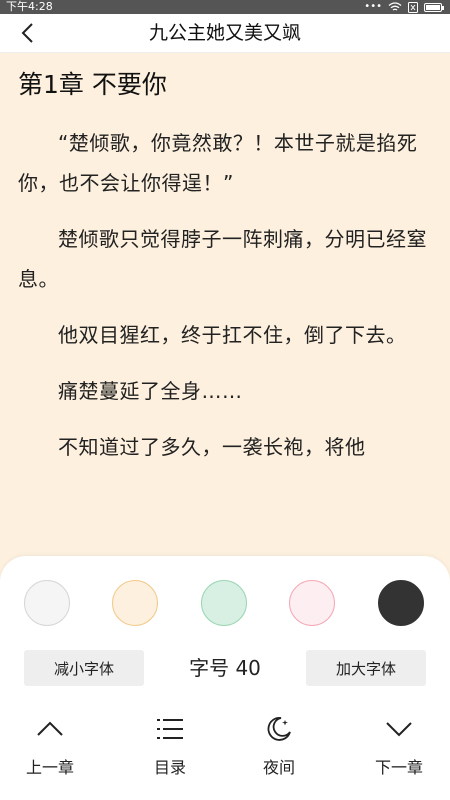 The width and height of the screenshot is (450, 800). Describe the element at coordinates (366, 668) in the screenshot. I see `increase-font-button: 加大字体` at that location.